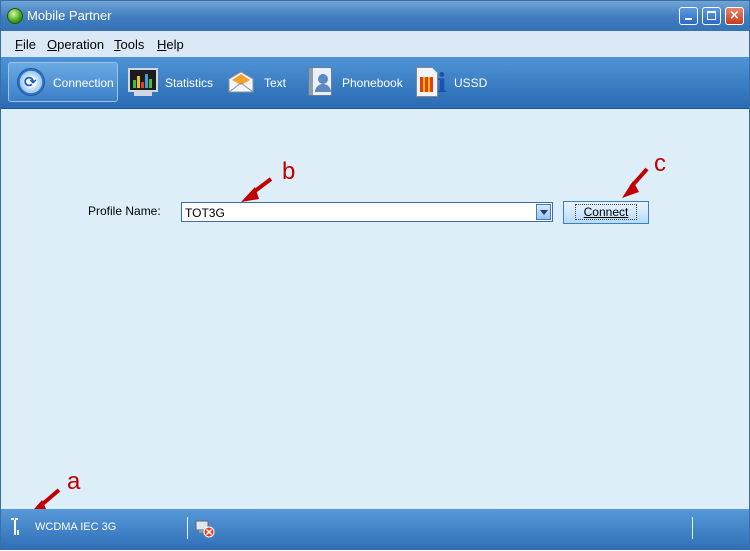 Image resolution: width=750 pixels, height=551 pixels. I want to click on network-status-text: WCDMA IEC 3G, so click(76, 527).